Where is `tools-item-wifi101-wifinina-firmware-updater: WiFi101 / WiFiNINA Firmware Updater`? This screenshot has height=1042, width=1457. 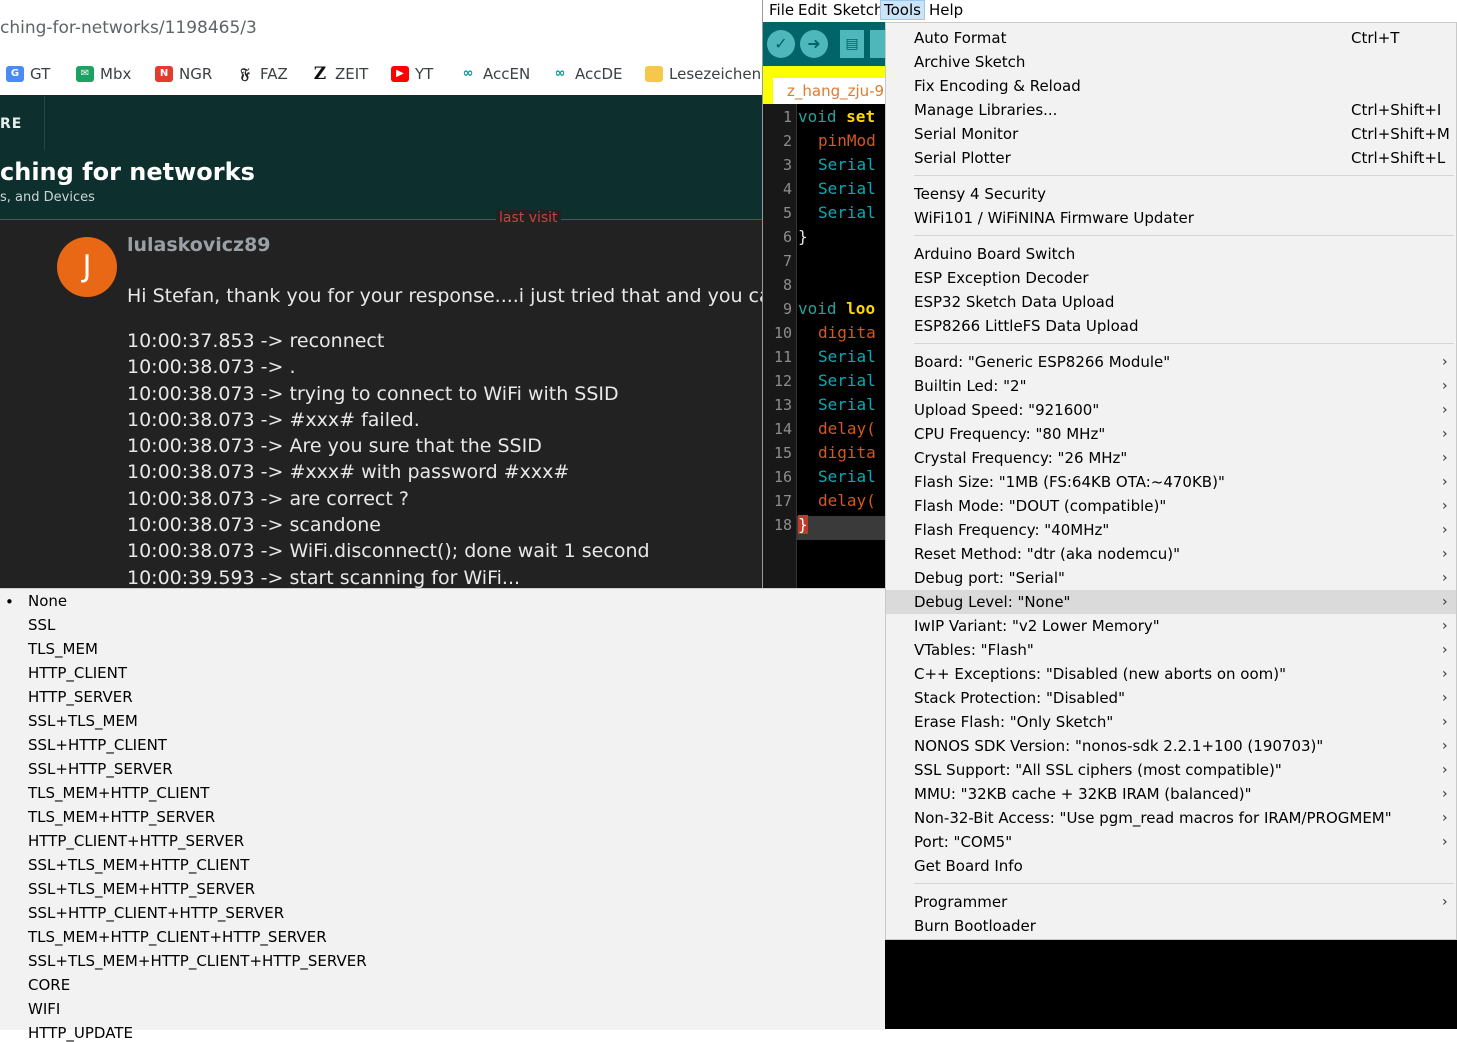 tools-item-wifi101-wifinina-firmware-updater: WiFi101 / WiFiNINA Firmware Updater is located at coordinates (1171, 218).